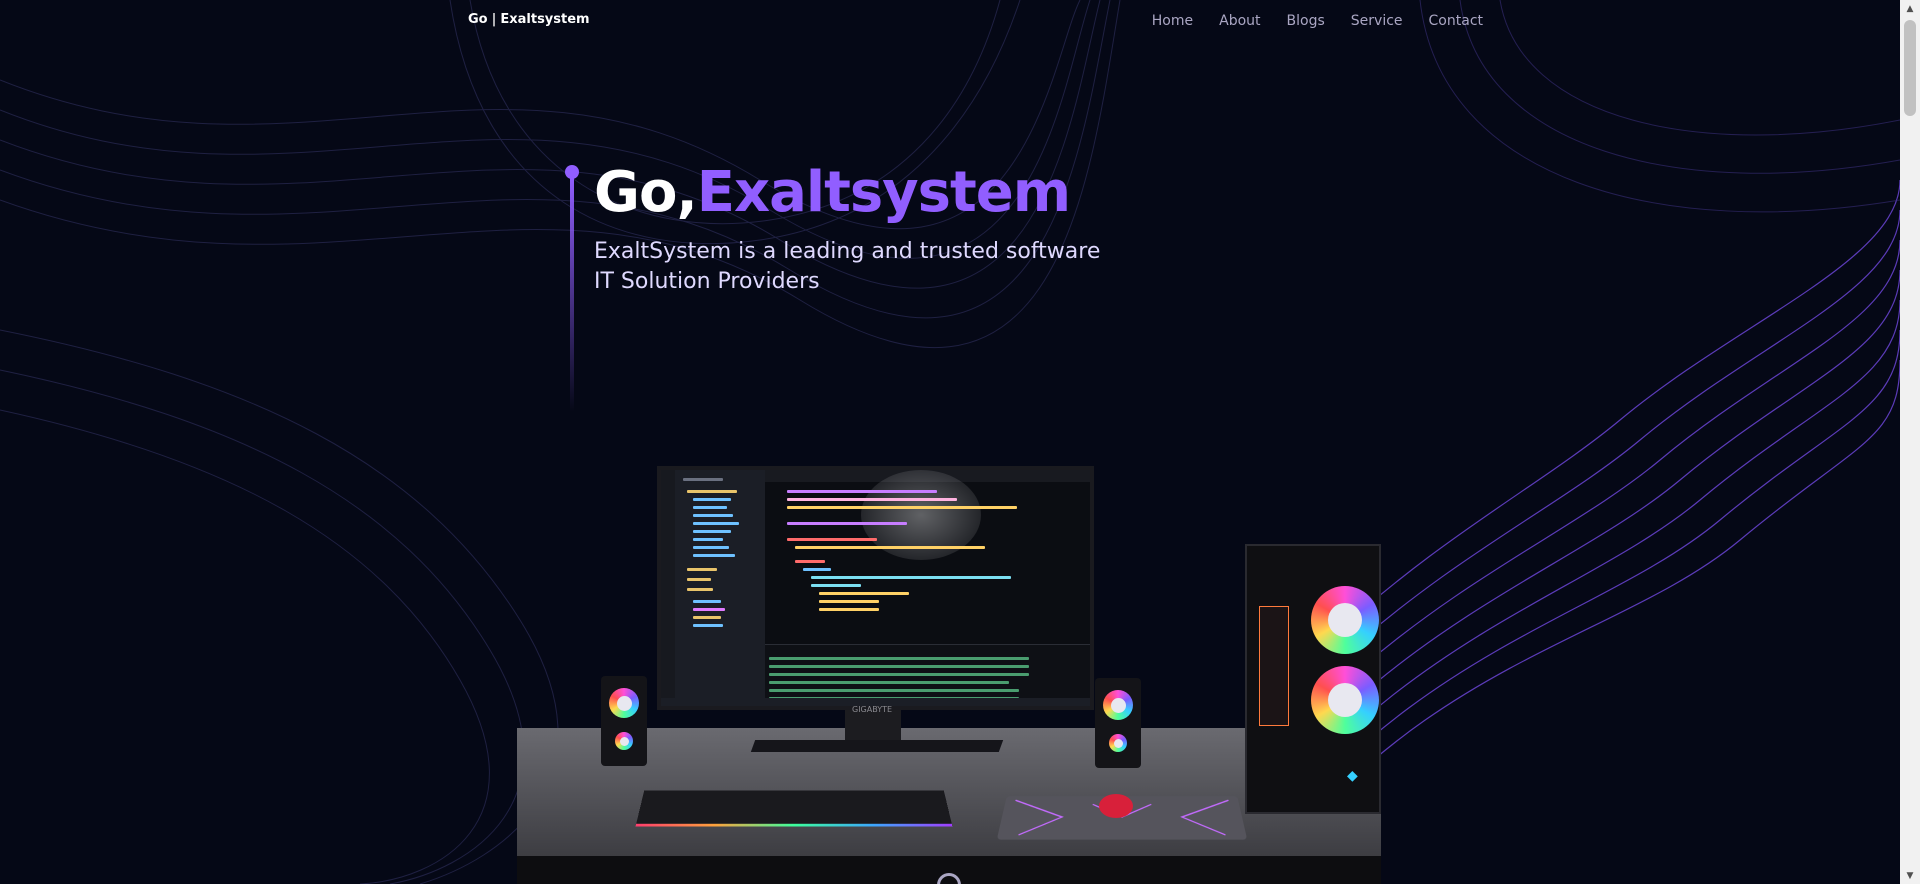 The height and width of the screenshot is (884, 1920). I want to click on hero-subtitle-line2: IT Solution Providers, so click(707, 281).